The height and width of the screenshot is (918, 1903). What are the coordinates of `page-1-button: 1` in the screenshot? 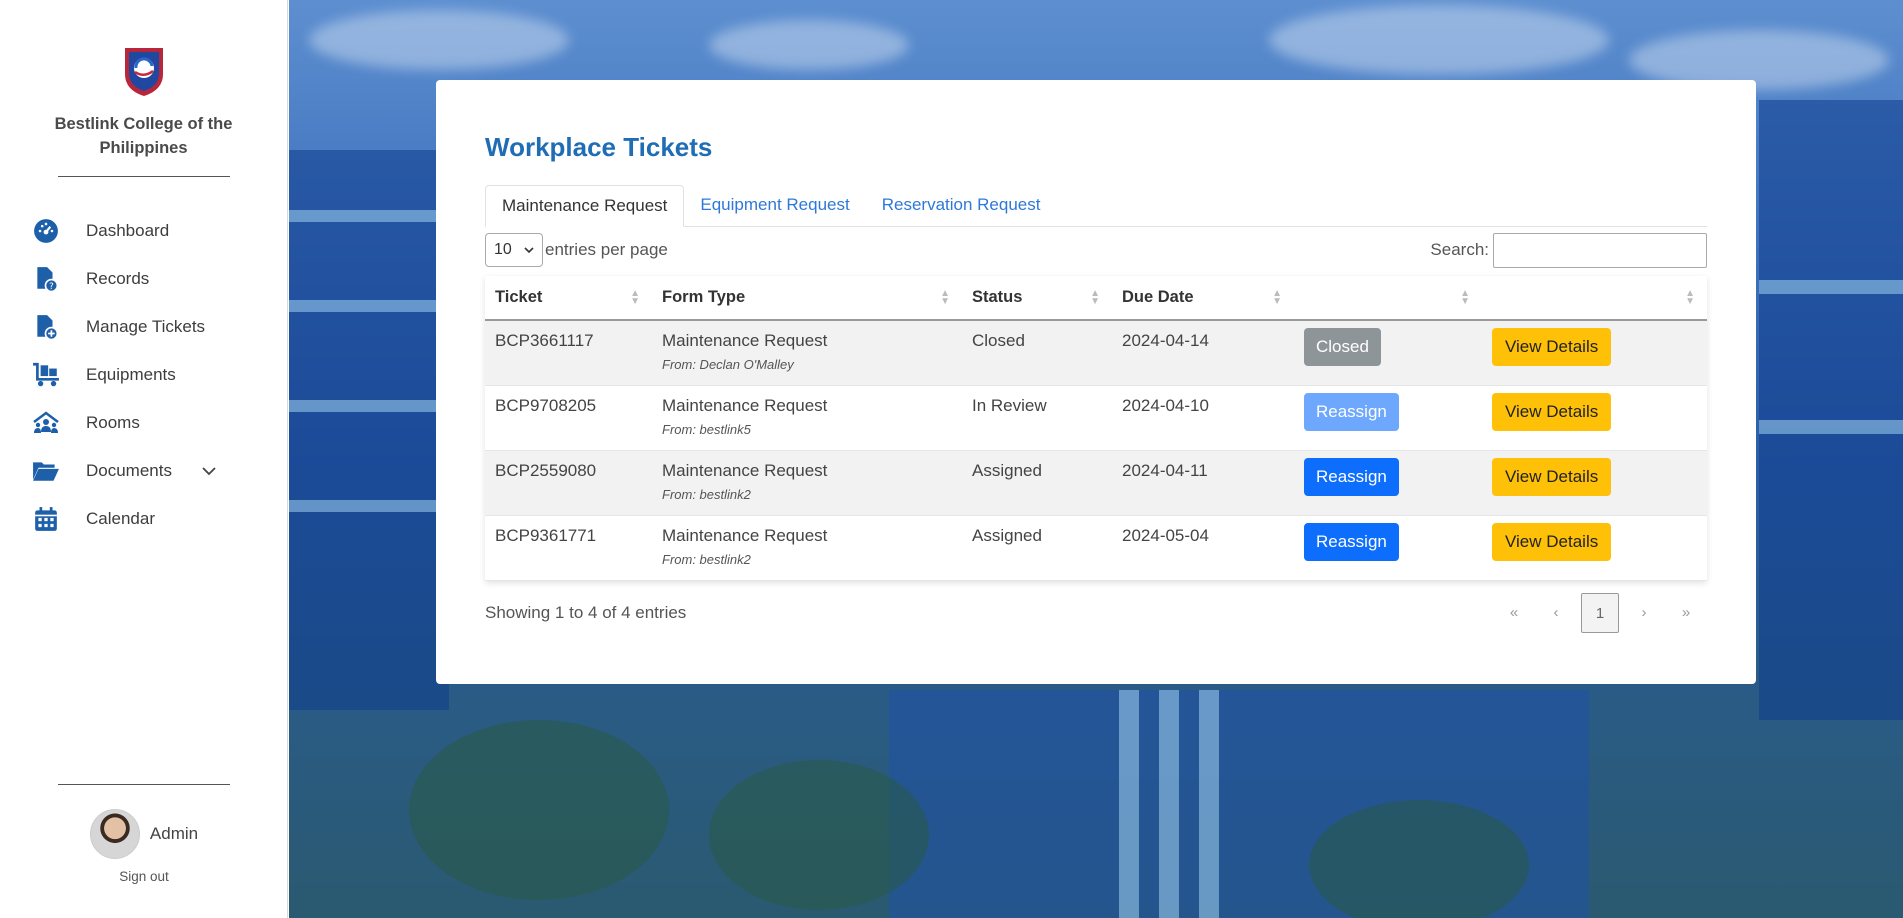 It's located at (1600, 612).